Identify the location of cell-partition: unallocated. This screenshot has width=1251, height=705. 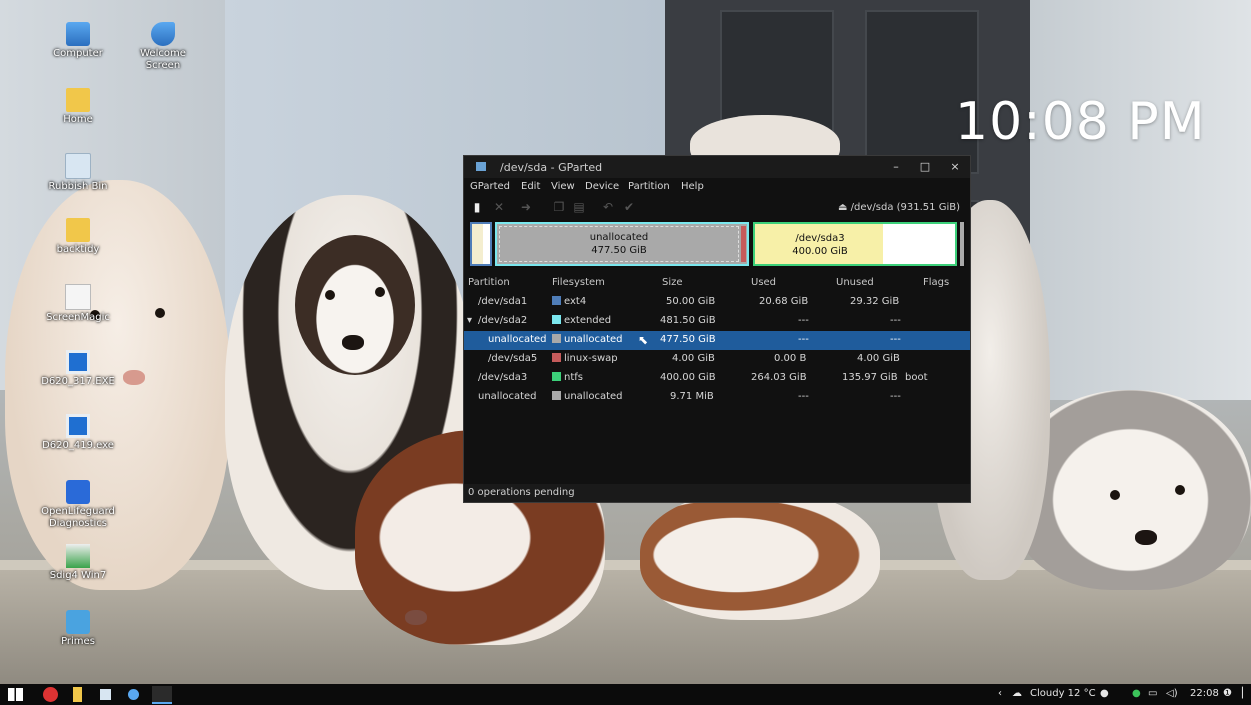
(507, 396).